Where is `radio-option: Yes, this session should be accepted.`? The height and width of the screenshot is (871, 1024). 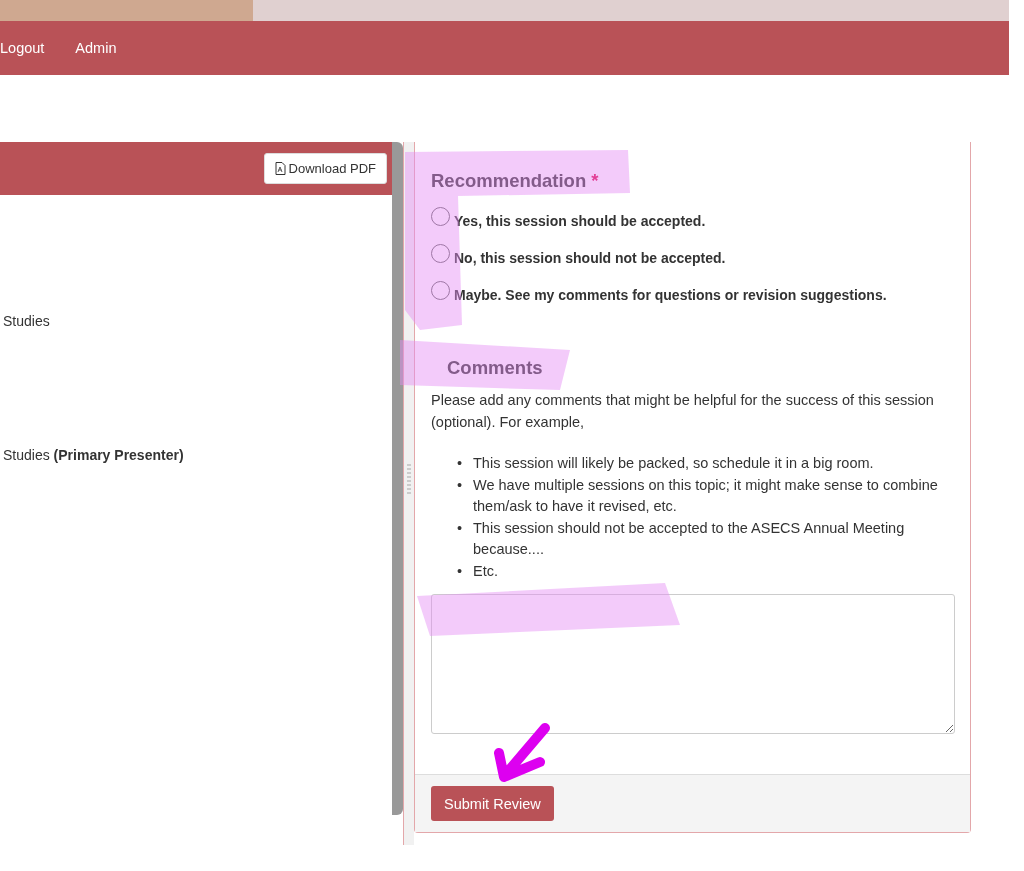
radio-option: Yes, this session should be accepted. is located at coordinates (692, 220).